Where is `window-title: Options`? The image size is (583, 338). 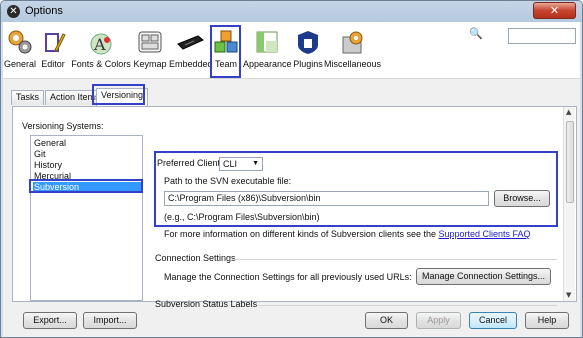 window-title: Options is located at coordinates (44, 11).